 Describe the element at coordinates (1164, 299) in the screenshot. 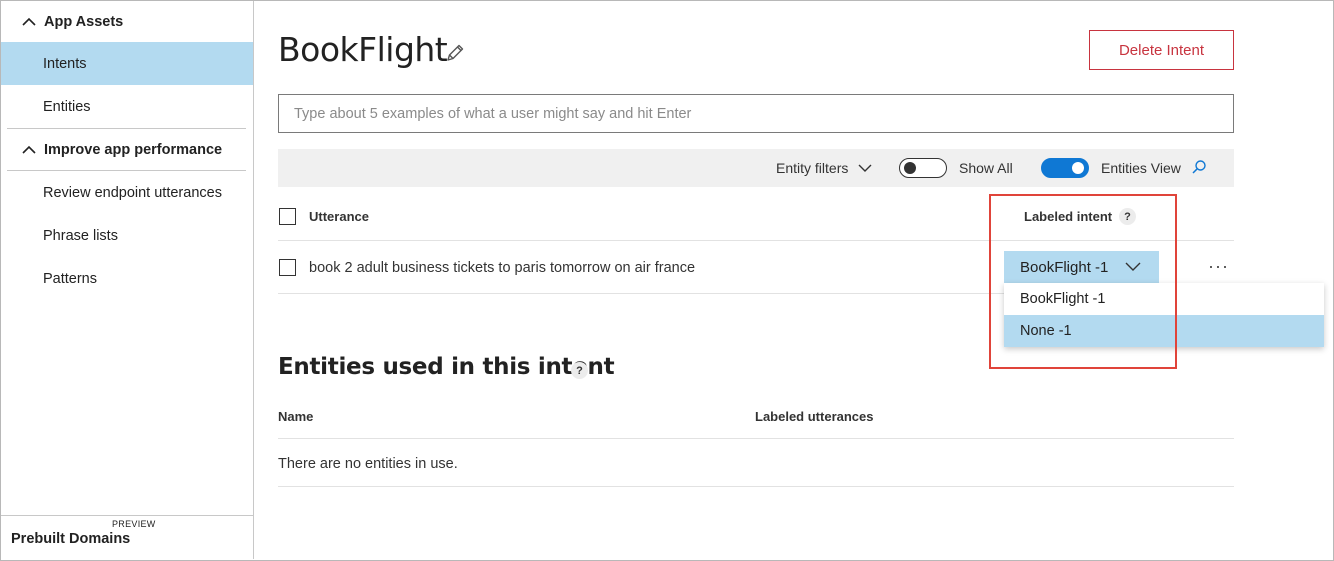

I see `dropdown-option: BookFlight -1` at that location.